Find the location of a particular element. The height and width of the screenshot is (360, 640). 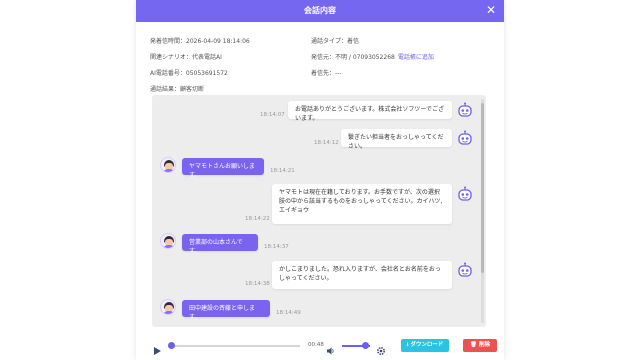

bot-message: かしこまりました。恐れ入りますが、会社名とお名前をおっしゃってください。 is located at coordinates (362, 275).